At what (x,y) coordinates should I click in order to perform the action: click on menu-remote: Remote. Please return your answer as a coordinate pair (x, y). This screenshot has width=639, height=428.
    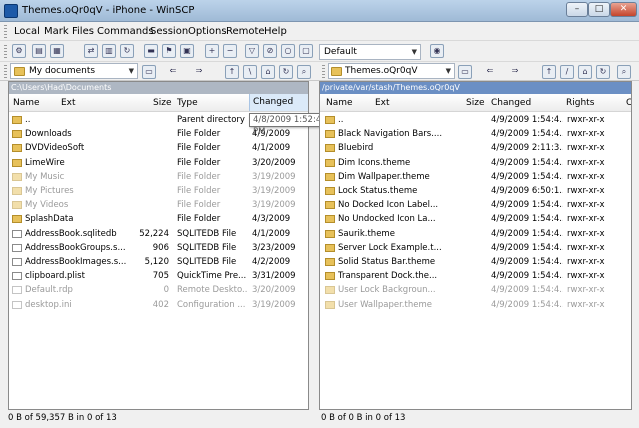
    Looking at the image, I should click on (245, 31).